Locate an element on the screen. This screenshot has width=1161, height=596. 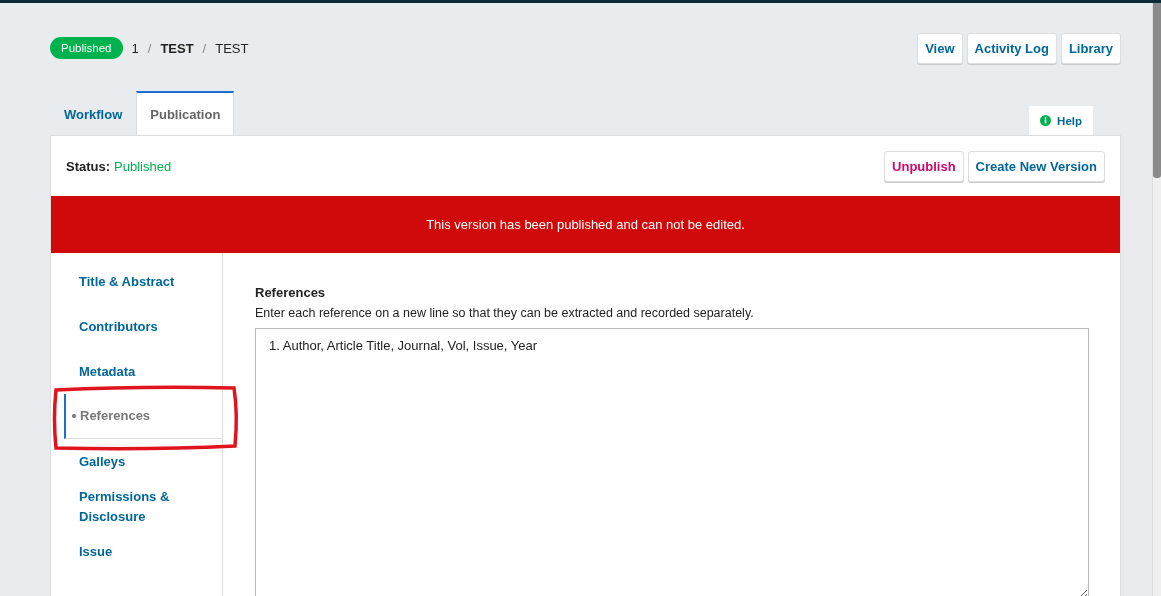
sidebar-item: Metadata is located at coordinates (136, 371).